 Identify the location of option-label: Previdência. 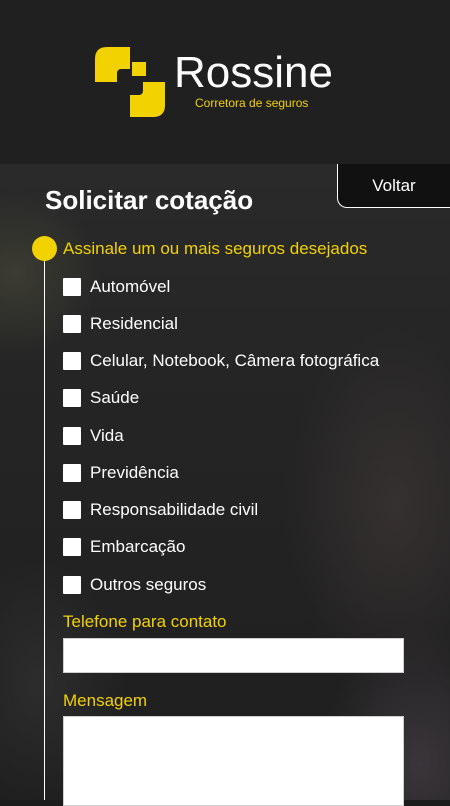
(134, 472).